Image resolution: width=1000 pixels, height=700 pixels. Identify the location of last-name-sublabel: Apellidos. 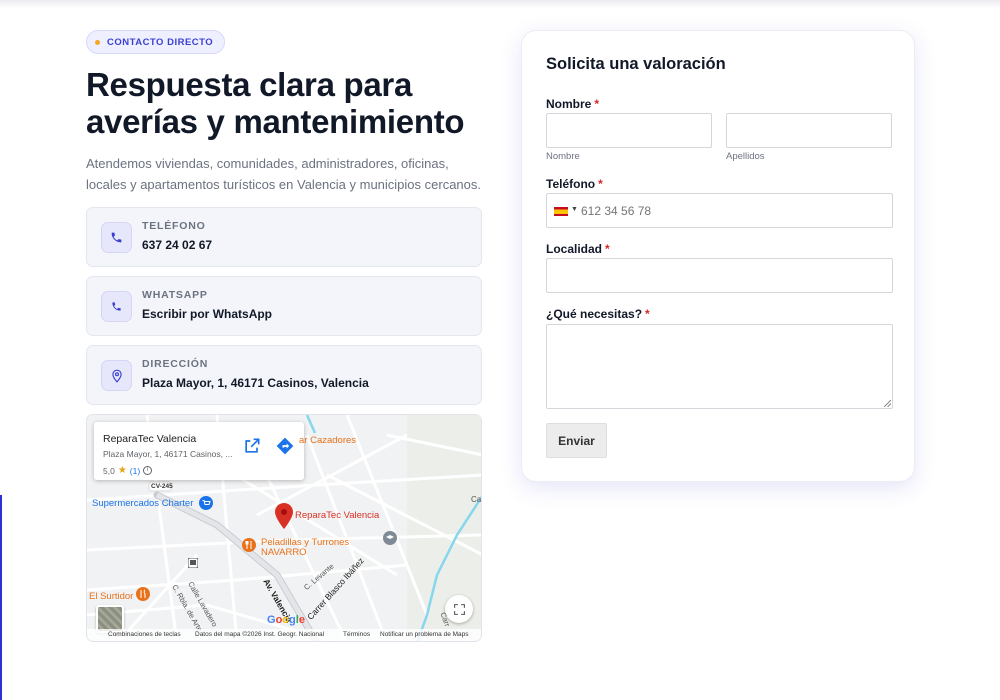
(745, 156).